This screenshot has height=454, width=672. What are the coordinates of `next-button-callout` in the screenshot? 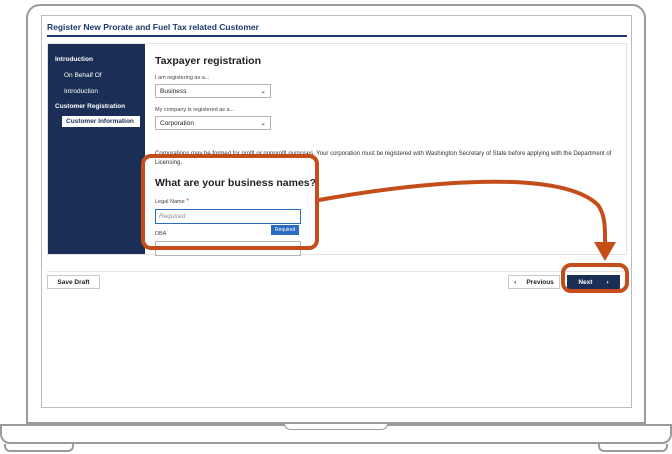 It's located at (595, 278).